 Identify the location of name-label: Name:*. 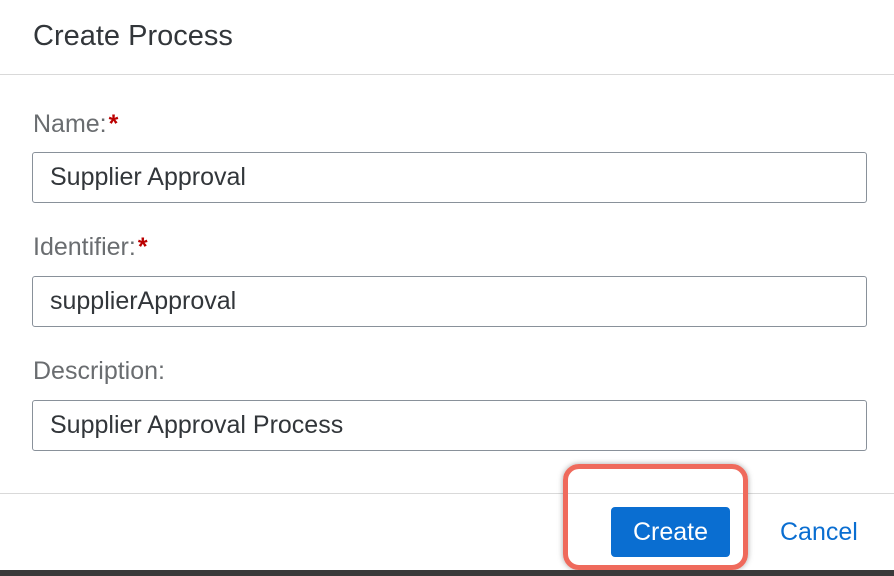
(75, 124).